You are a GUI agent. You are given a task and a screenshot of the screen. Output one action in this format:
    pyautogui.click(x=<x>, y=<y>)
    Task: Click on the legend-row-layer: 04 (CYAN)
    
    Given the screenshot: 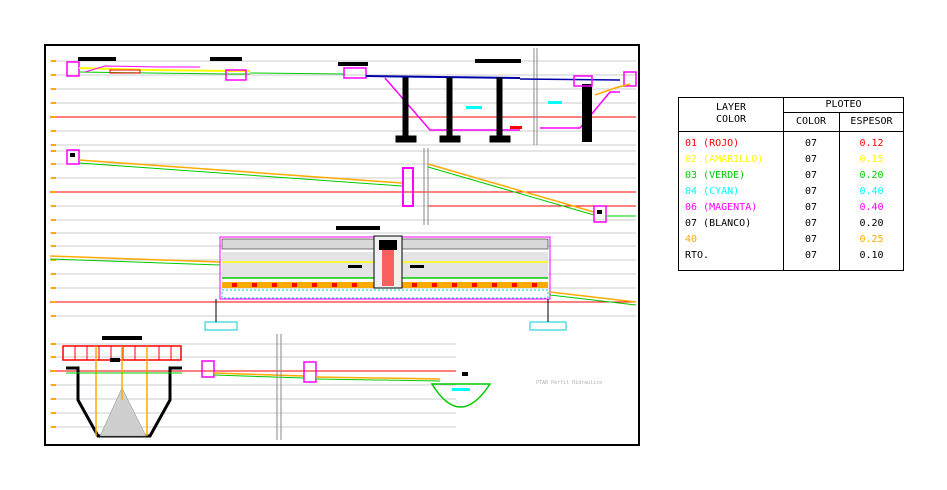 What is the action you would take?
    pyautogui.click(x=712, y=191)
    